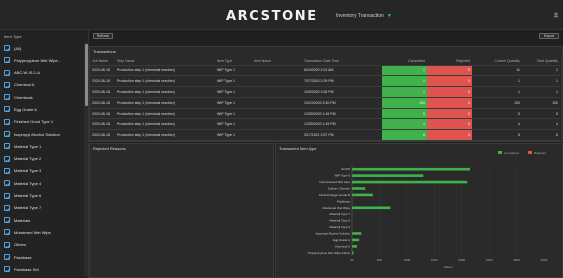 The height and width of the screenshot is (278, 563). Describe the element at coordinates (42, 183) in the screenshot. I see `filter-item: Material Type 4` at that location.